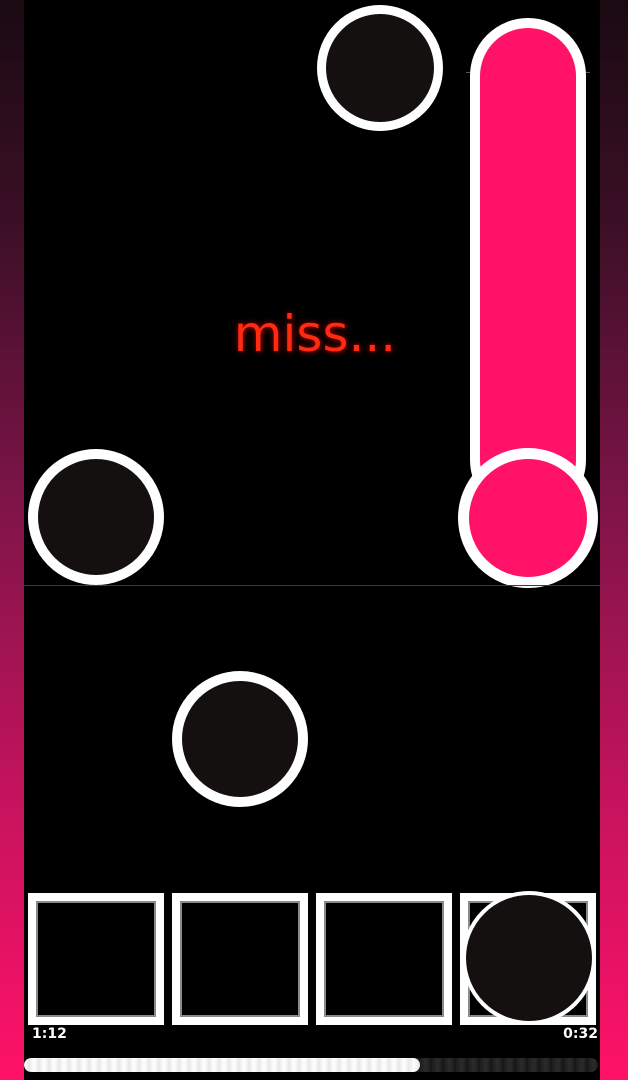  I want to click on judge-line, so click(312, 585).